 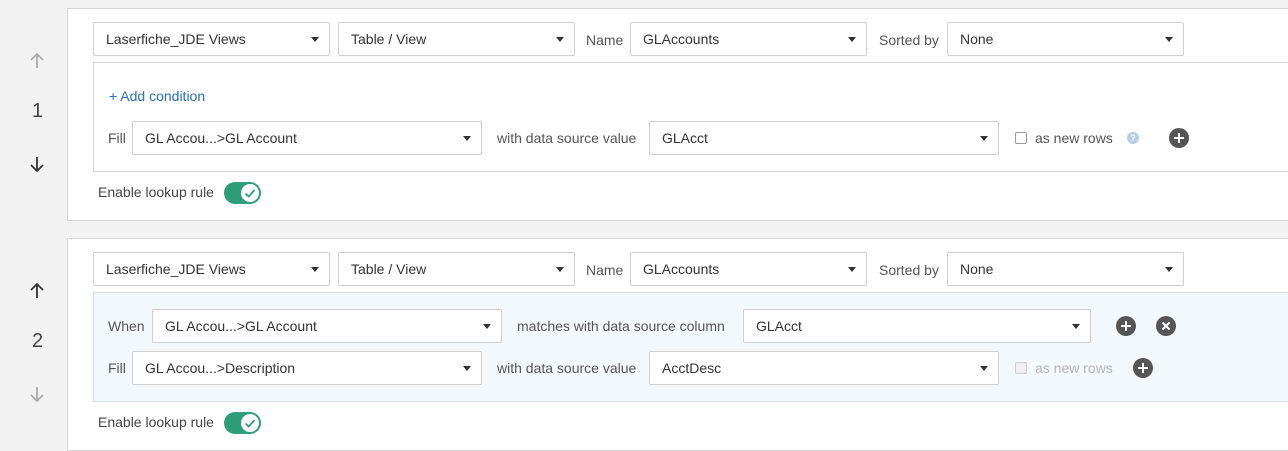 What do you see at coordinates (241, 326) in the screenshot?
I see `when-field-value: GL Accou...>GL Account` at bounding box center [241, 326].